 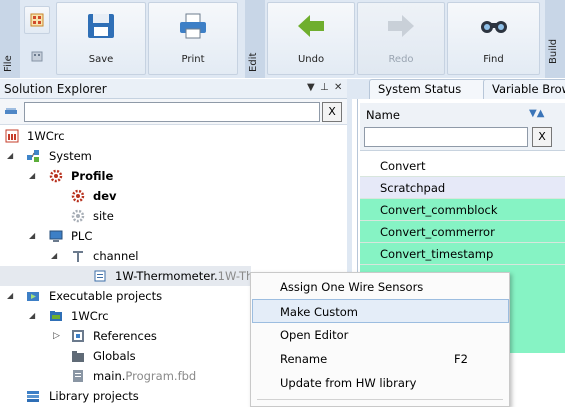 I want to click on tree-label: System, so click(x=70, y=156).